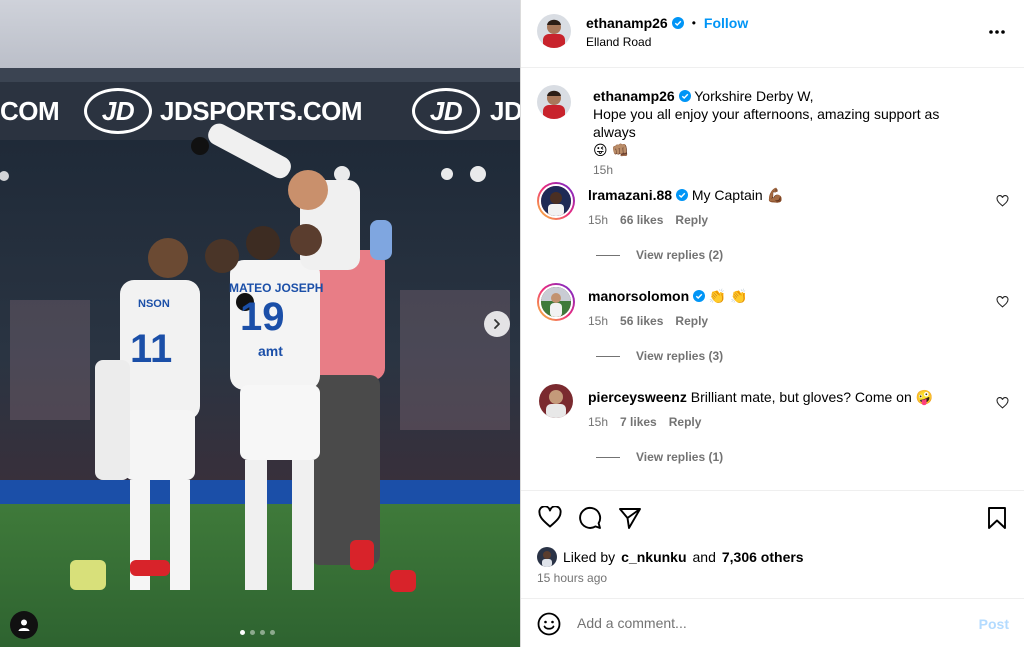 The height and width of the screenshot is (647, 1024). Describe the element at coordinates (812, 397) in the screenshot. I see `comment-text: Brilliant mate, but gloves? Come on 🤪` at that location.